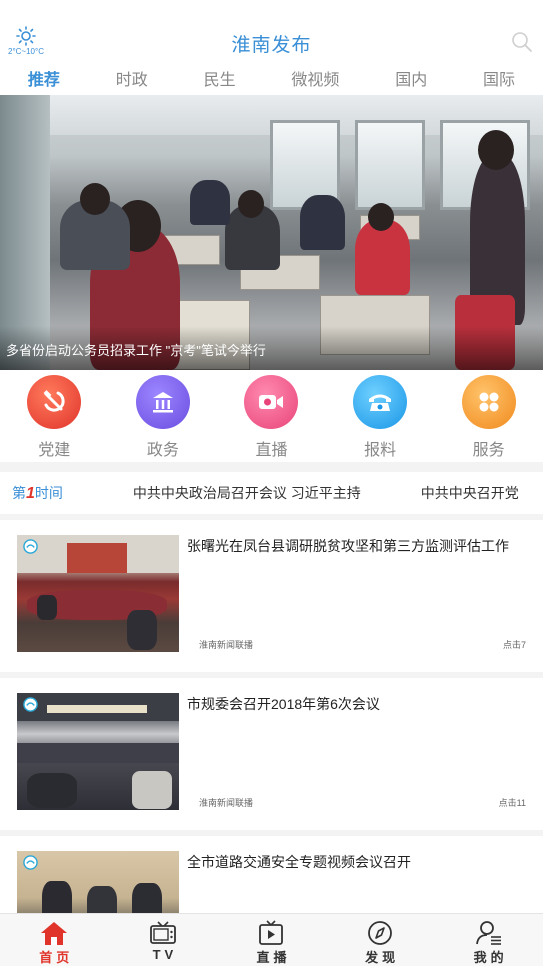 The width and height of the screenshot is (543, 966). What do you see at coordinates (132, 78) in the screenshot?
I see `tab-politics: 时政` at bounding box center [132, 78].